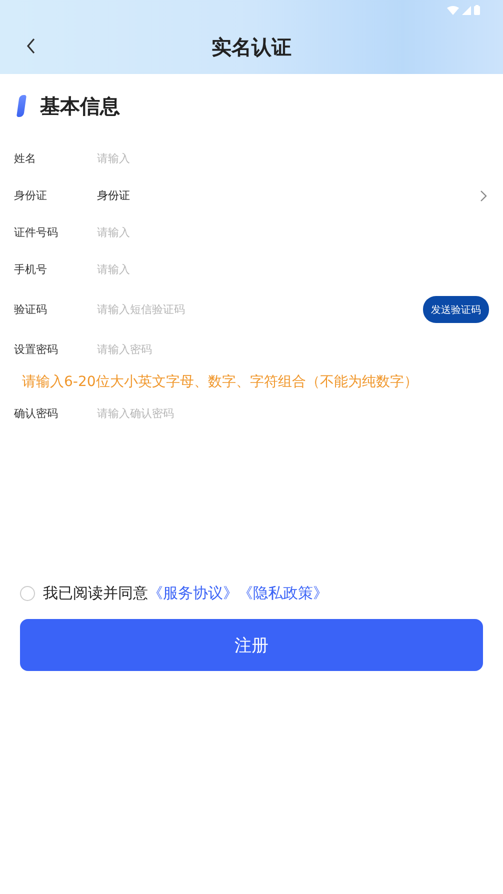 The width and height of the screenshot is (503, 894). What do you see at coordinates (293, 349) in the screenshot?
I see `input-field: 请输入密码` at bounding box center [293, 349].